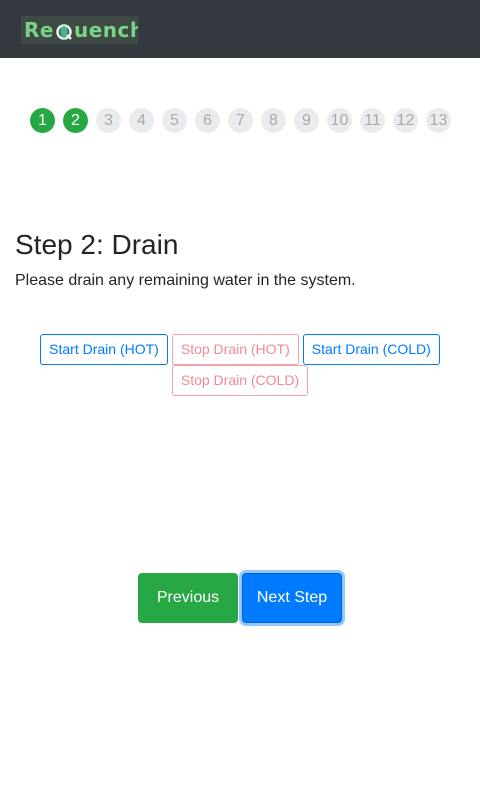 Image resolution: width=480 pixels, height=800 pixels. Describe the element at coordinates (306, 120) in the screenshot. I see `step-indicator-9: 9` at that location.